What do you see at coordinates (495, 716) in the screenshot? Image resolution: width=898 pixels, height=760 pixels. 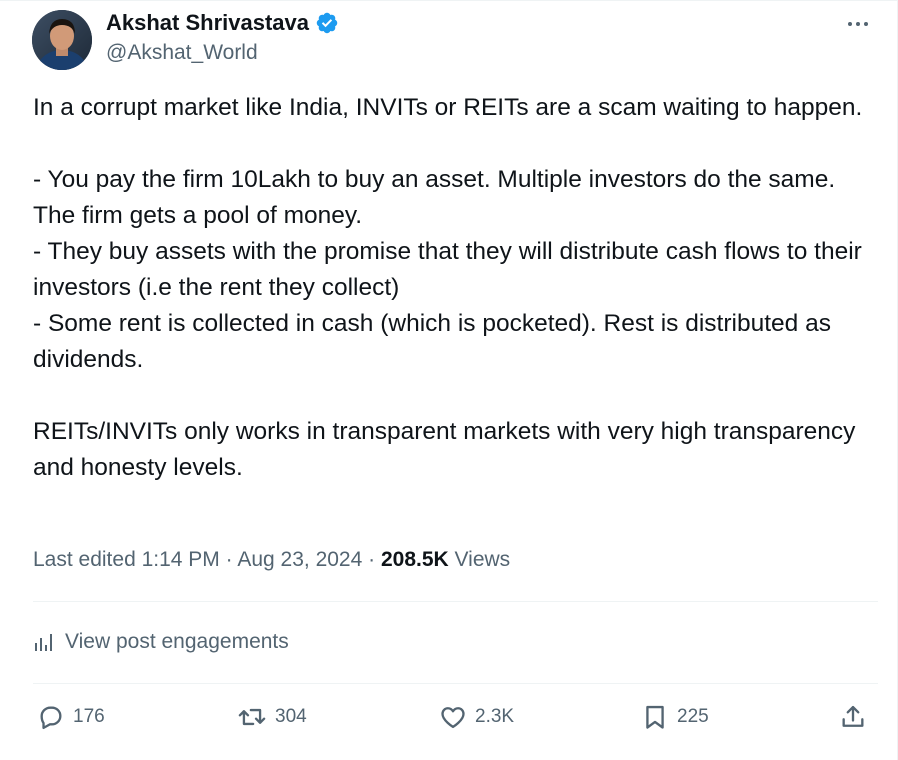 I see `like-count: 2.3K` at bounding box center [495, 716].